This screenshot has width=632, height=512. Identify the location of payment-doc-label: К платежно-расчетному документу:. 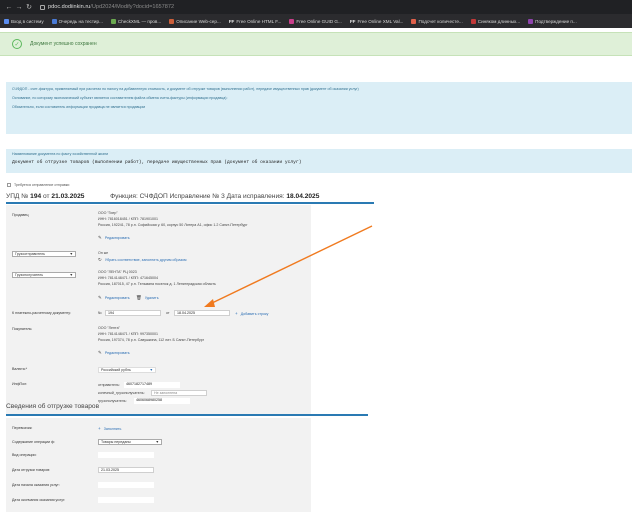
(42, 313).